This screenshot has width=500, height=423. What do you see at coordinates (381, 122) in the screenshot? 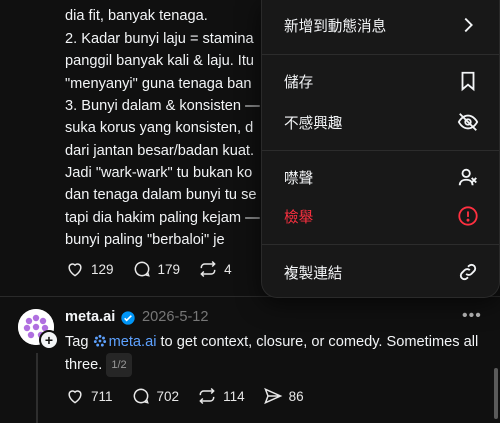
I see `menu-item-not-interested: 不感興趣` at bounding box center [381, 122].